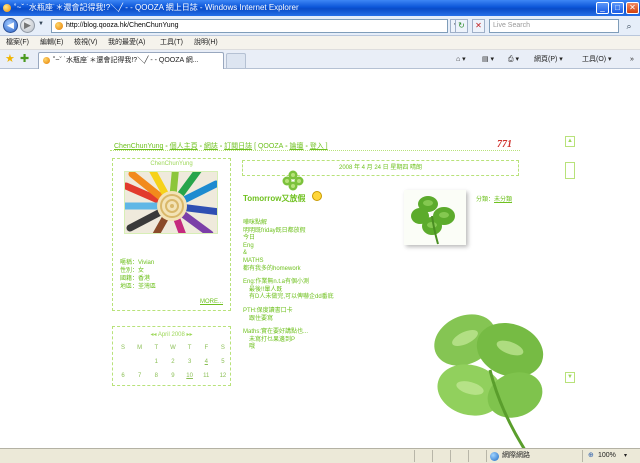 Image resolution: width=640 pixels, height=463 pixels. What do you see at coordinates (206, 348) in the screenshot?
I see `calendar-weekday: F` at bounding box center [206, 348].